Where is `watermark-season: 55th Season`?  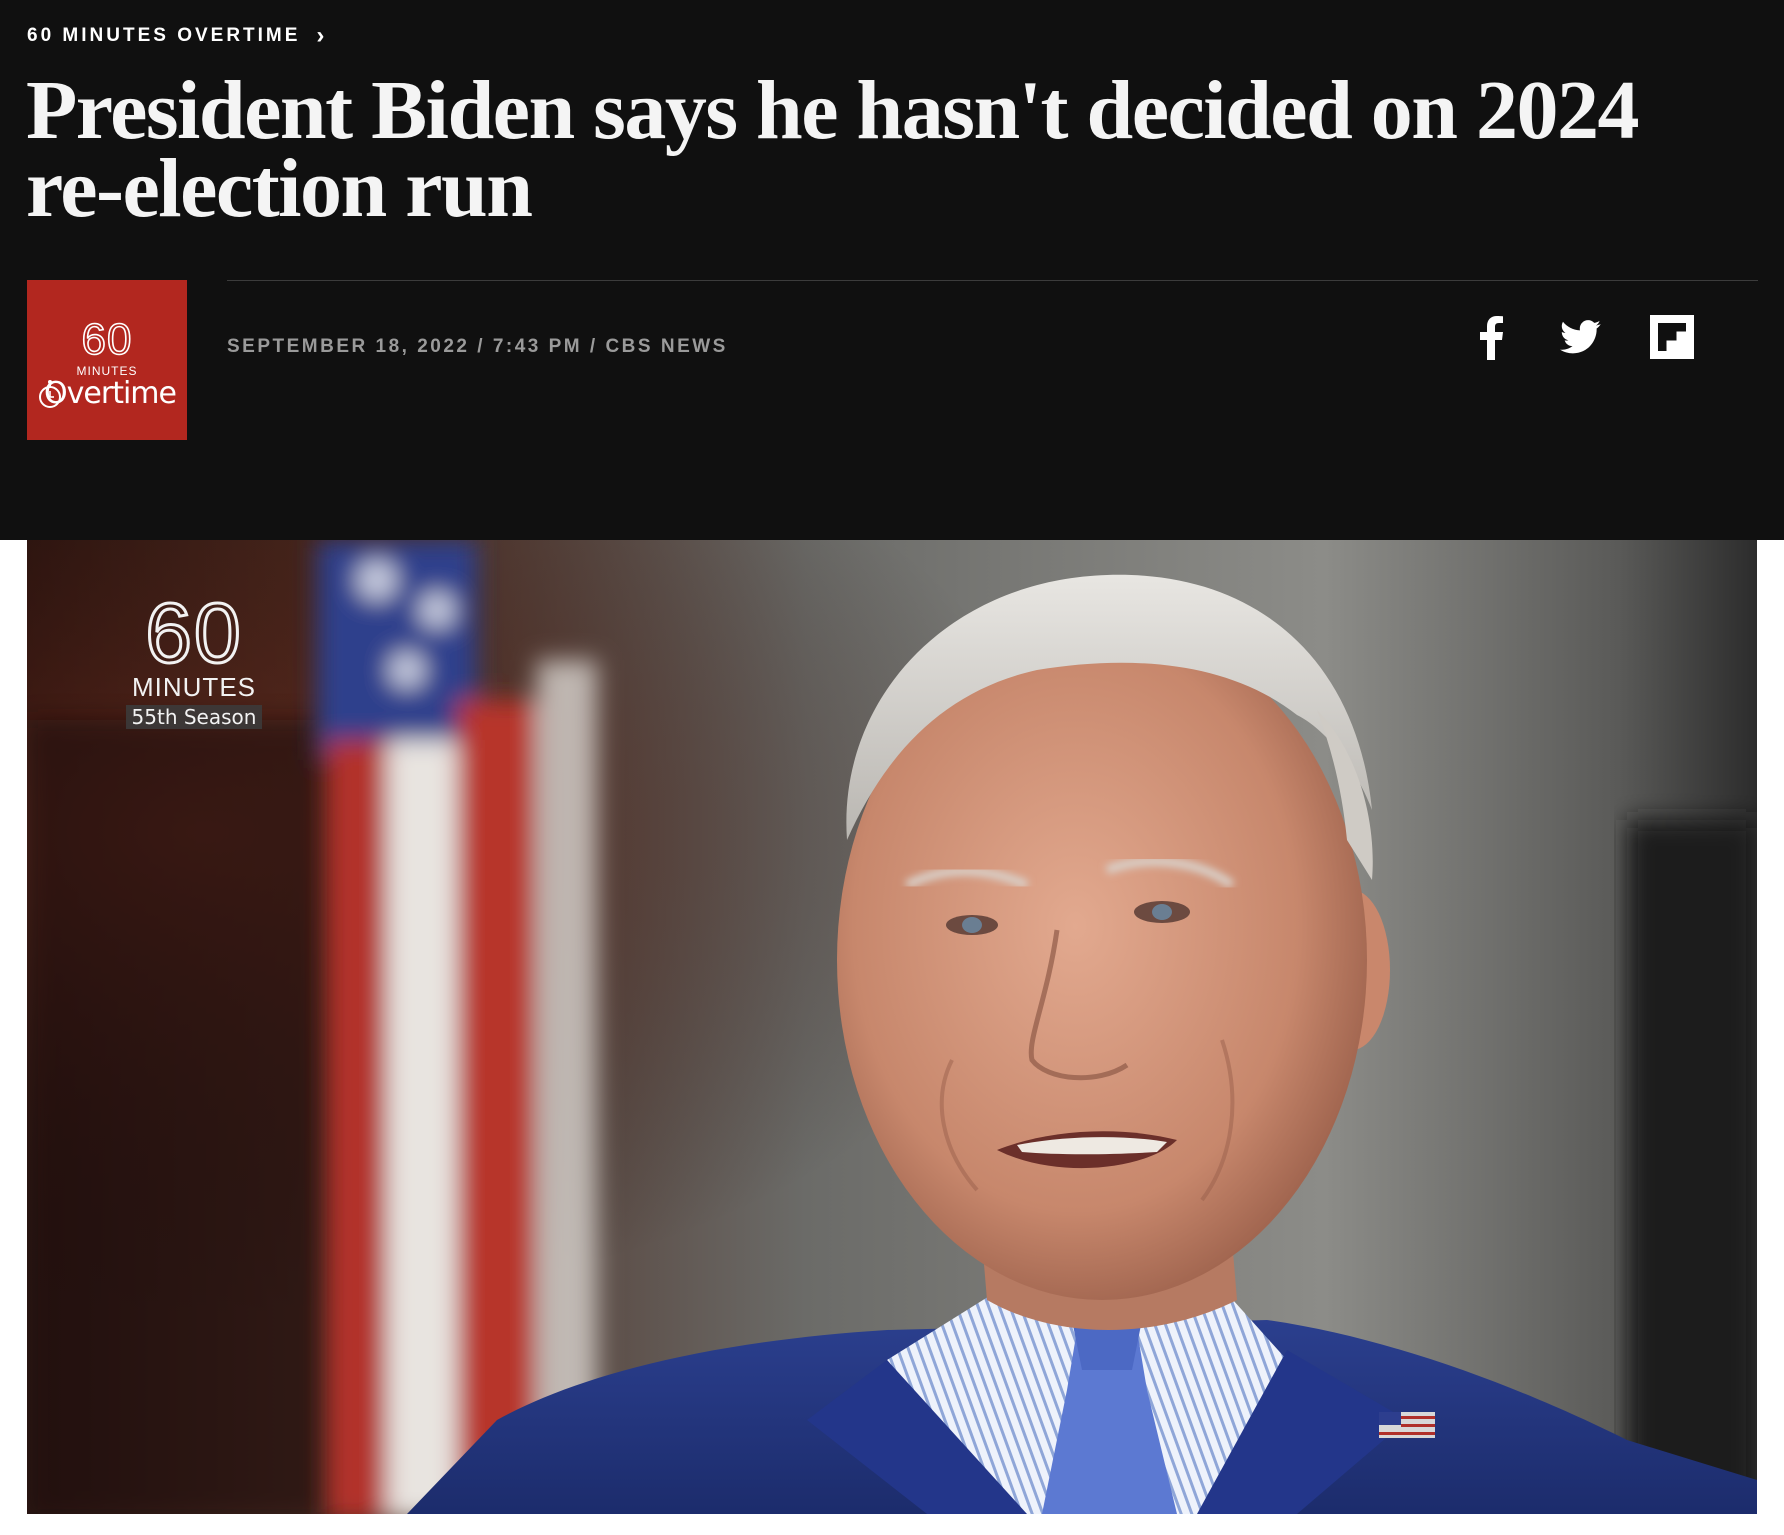 watermark-season: 55th Season is located at coordinates (194, 717).